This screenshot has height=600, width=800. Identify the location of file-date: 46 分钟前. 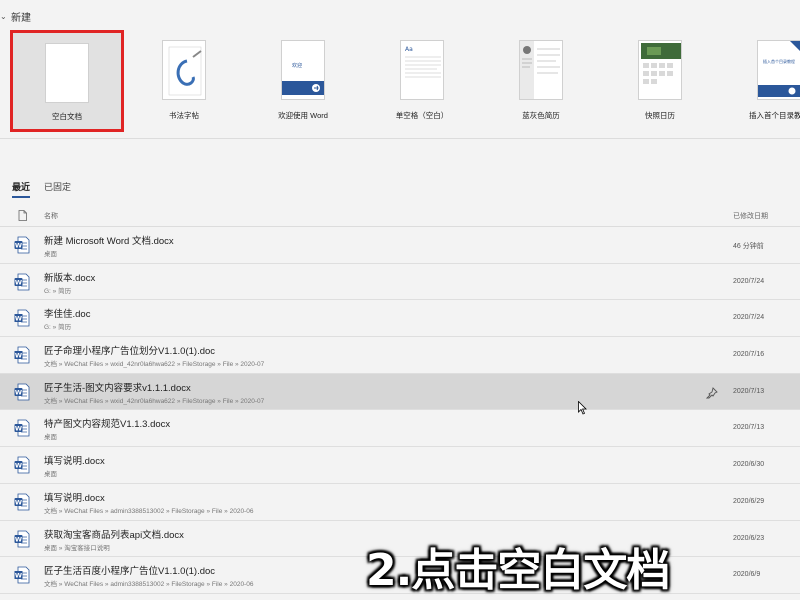
(748, 246).